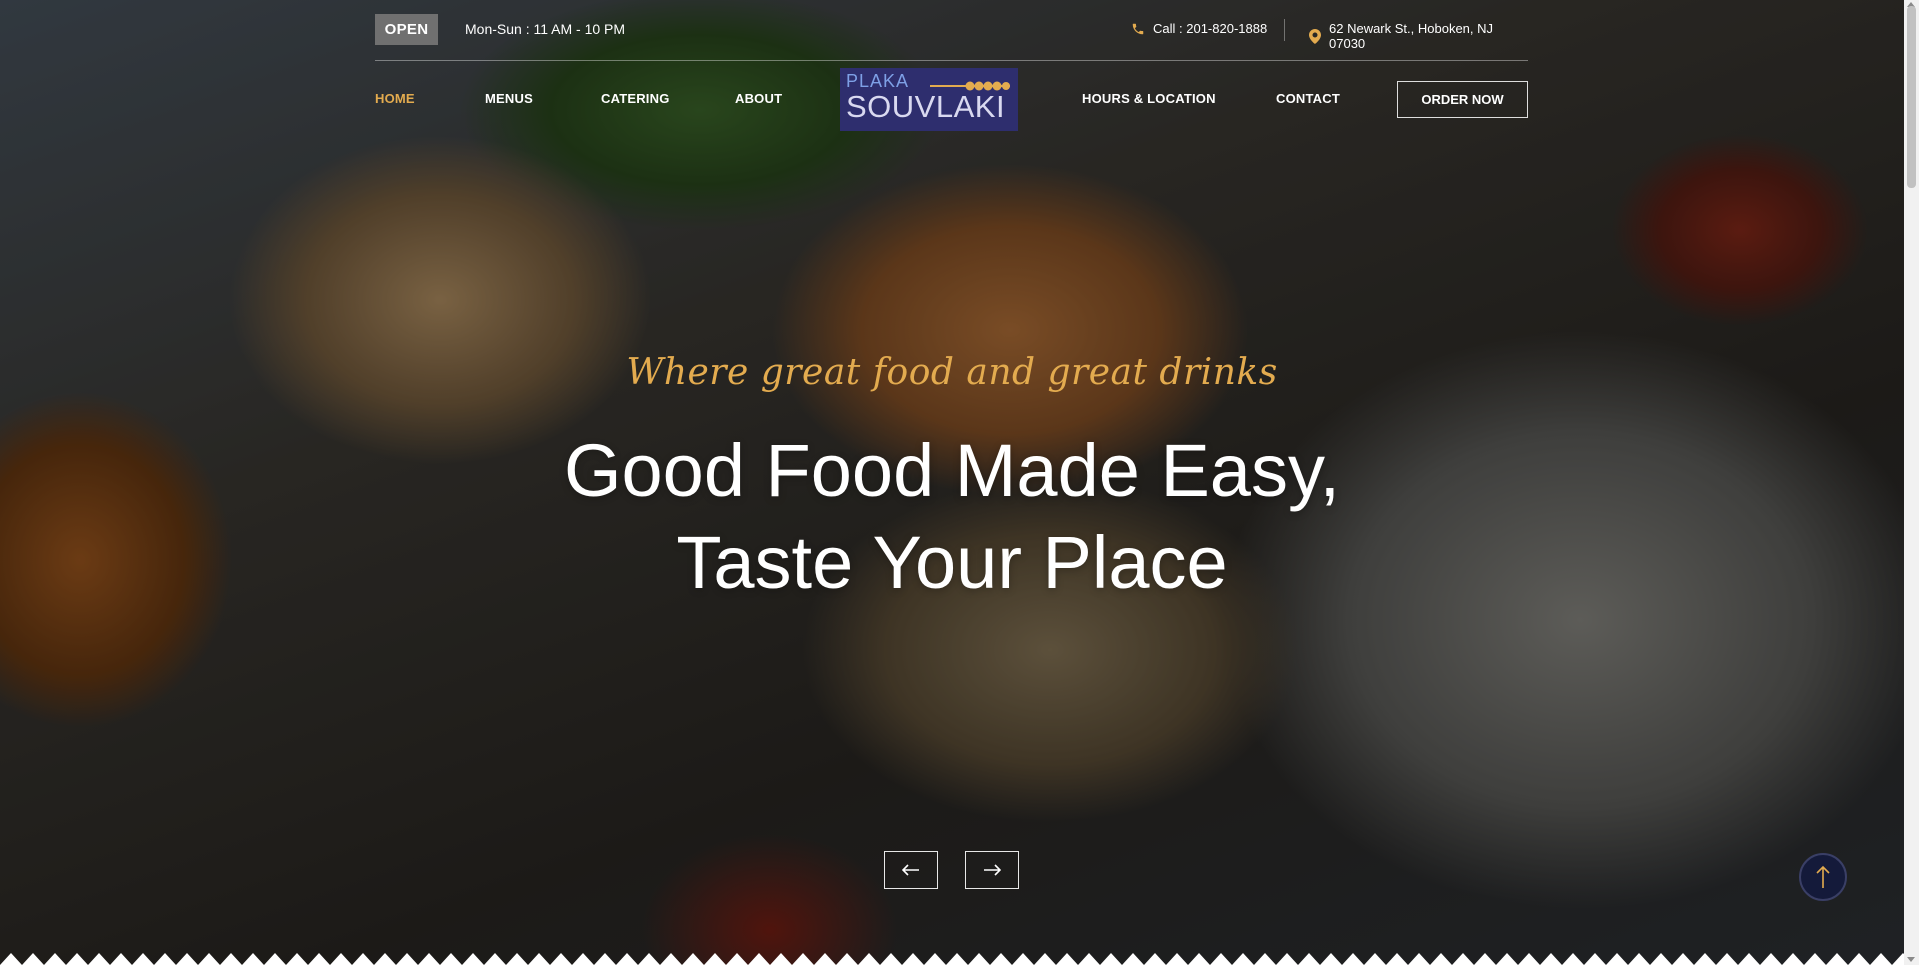 Image resolution: width=1919 pixels, height=965 pixels. What do you see at coordinates (1138, 29) in the screenshot?
I see `phone-icon` at bounding box center [1138, 29].